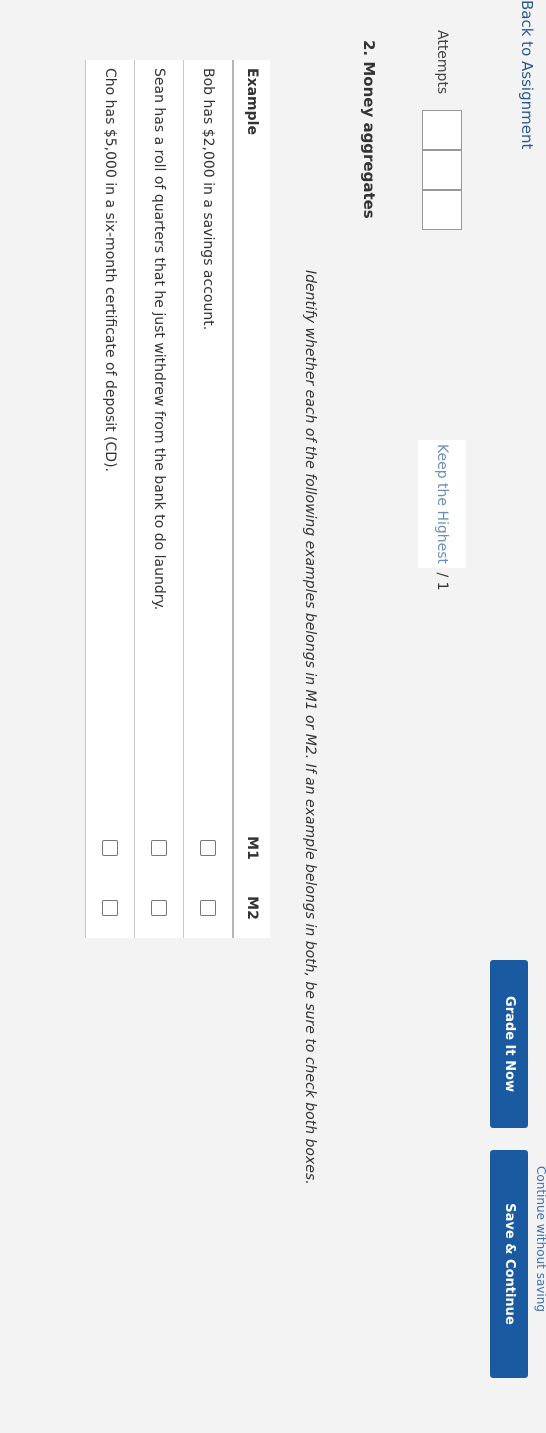 The width and height of the screenshot is (546, 1433). What do you see at coordinates (208, 439) in the screenshot?
I see `example-text: Bob has $2,000 in a savings account.` at bounding box center [208, 439].